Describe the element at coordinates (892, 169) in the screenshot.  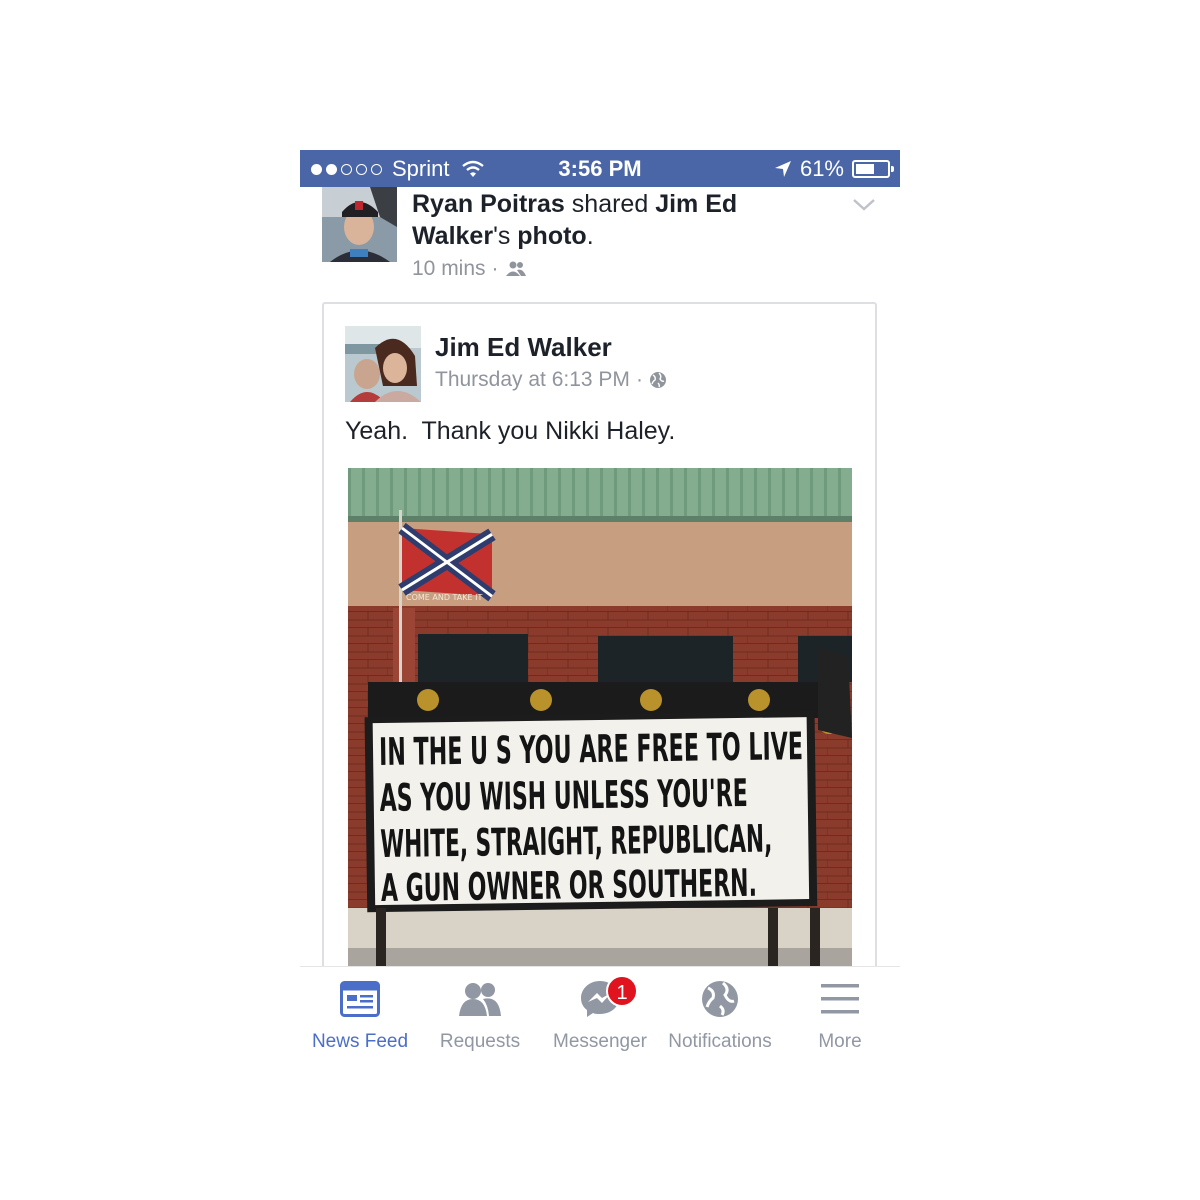
I see `battery-tip` at that location.